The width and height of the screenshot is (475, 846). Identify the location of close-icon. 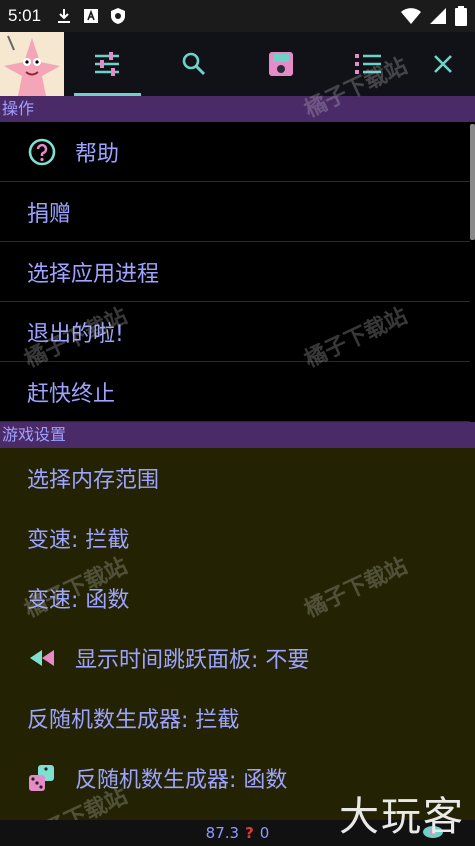
(443, 64).